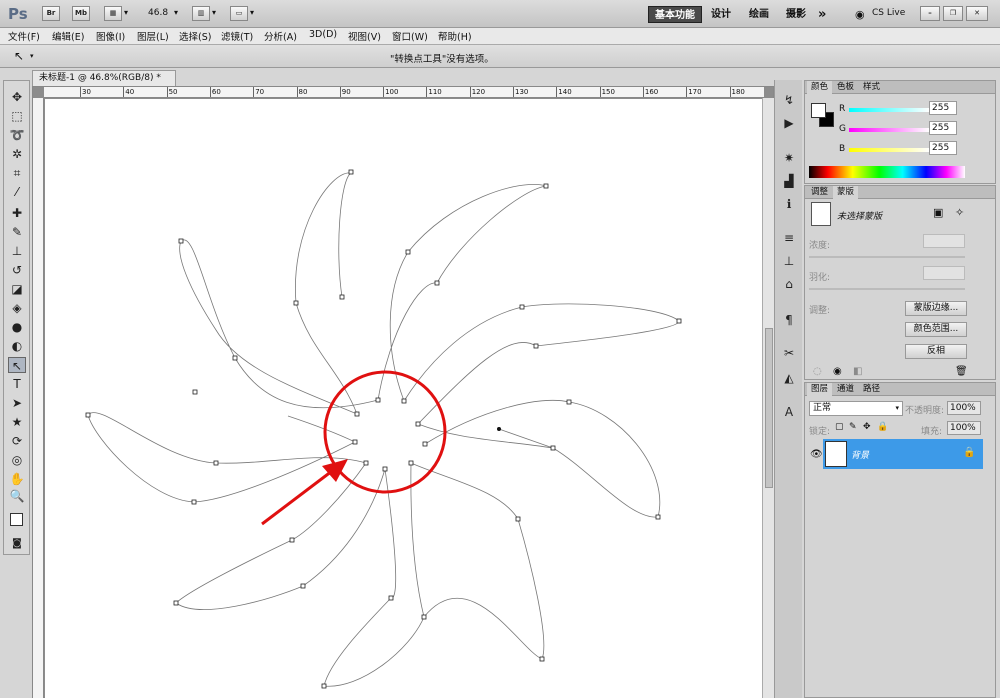  I want to click on zoom-chevron-icon: ▾, so click(176, 12).